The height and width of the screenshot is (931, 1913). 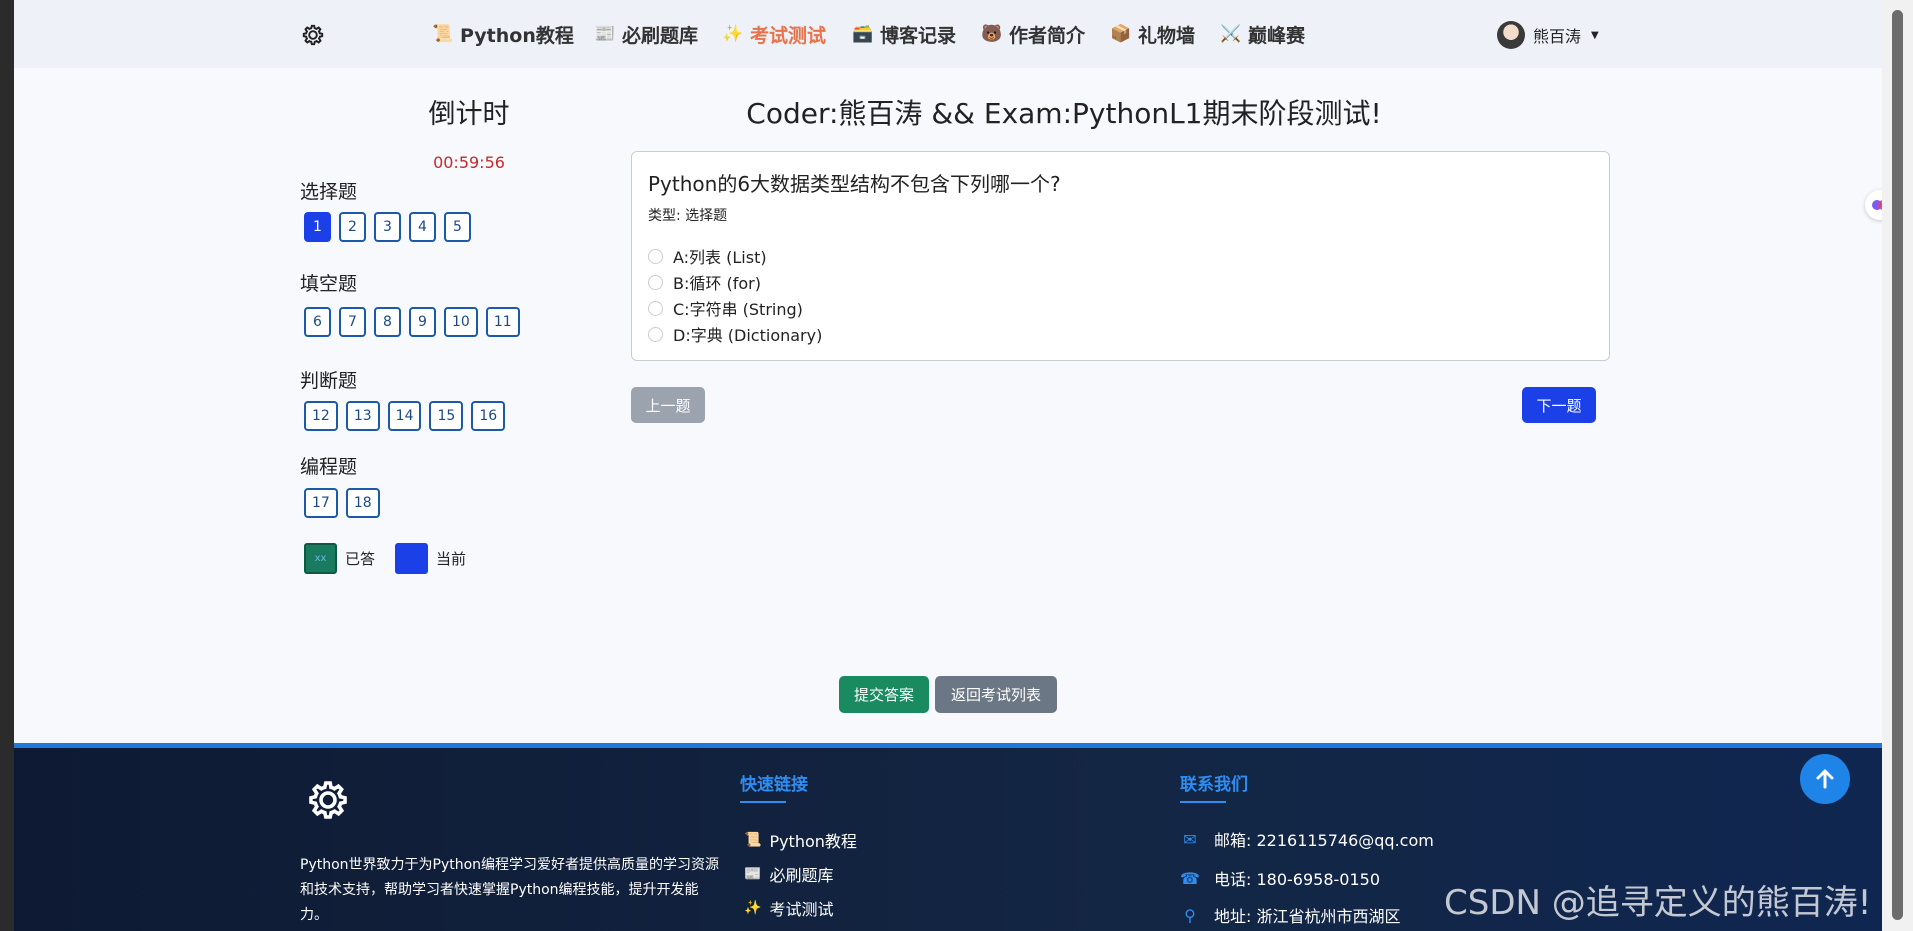 I want to click on section-title-choice: 选择题, so click(x=329, y=192).